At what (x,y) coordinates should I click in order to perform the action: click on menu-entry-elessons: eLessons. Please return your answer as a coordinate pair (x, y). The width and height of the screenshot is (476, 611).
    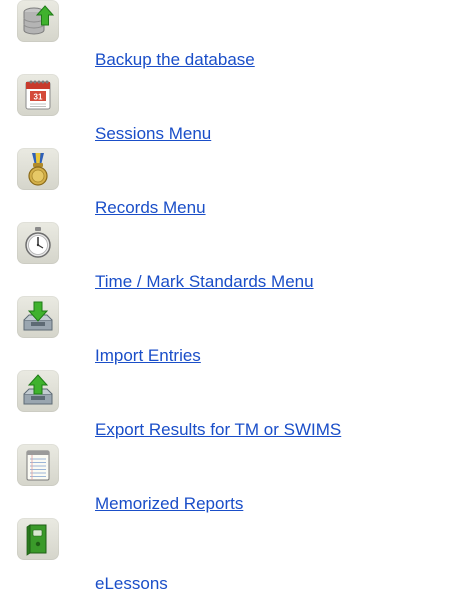
    Looking at the image, I should click on (238, 556).